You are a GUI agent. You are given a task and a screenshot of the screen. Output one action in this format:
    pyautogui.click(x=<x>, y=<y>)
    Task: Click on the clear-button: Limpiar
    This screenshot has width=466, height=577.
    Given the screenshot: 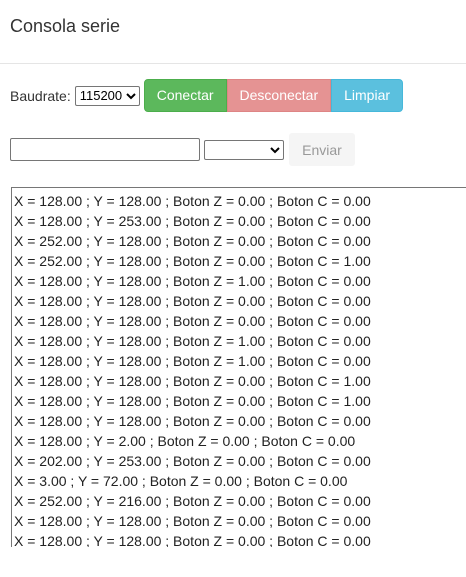 What is the action you would take?
    pyautogui.click(x=367, y=95)
    